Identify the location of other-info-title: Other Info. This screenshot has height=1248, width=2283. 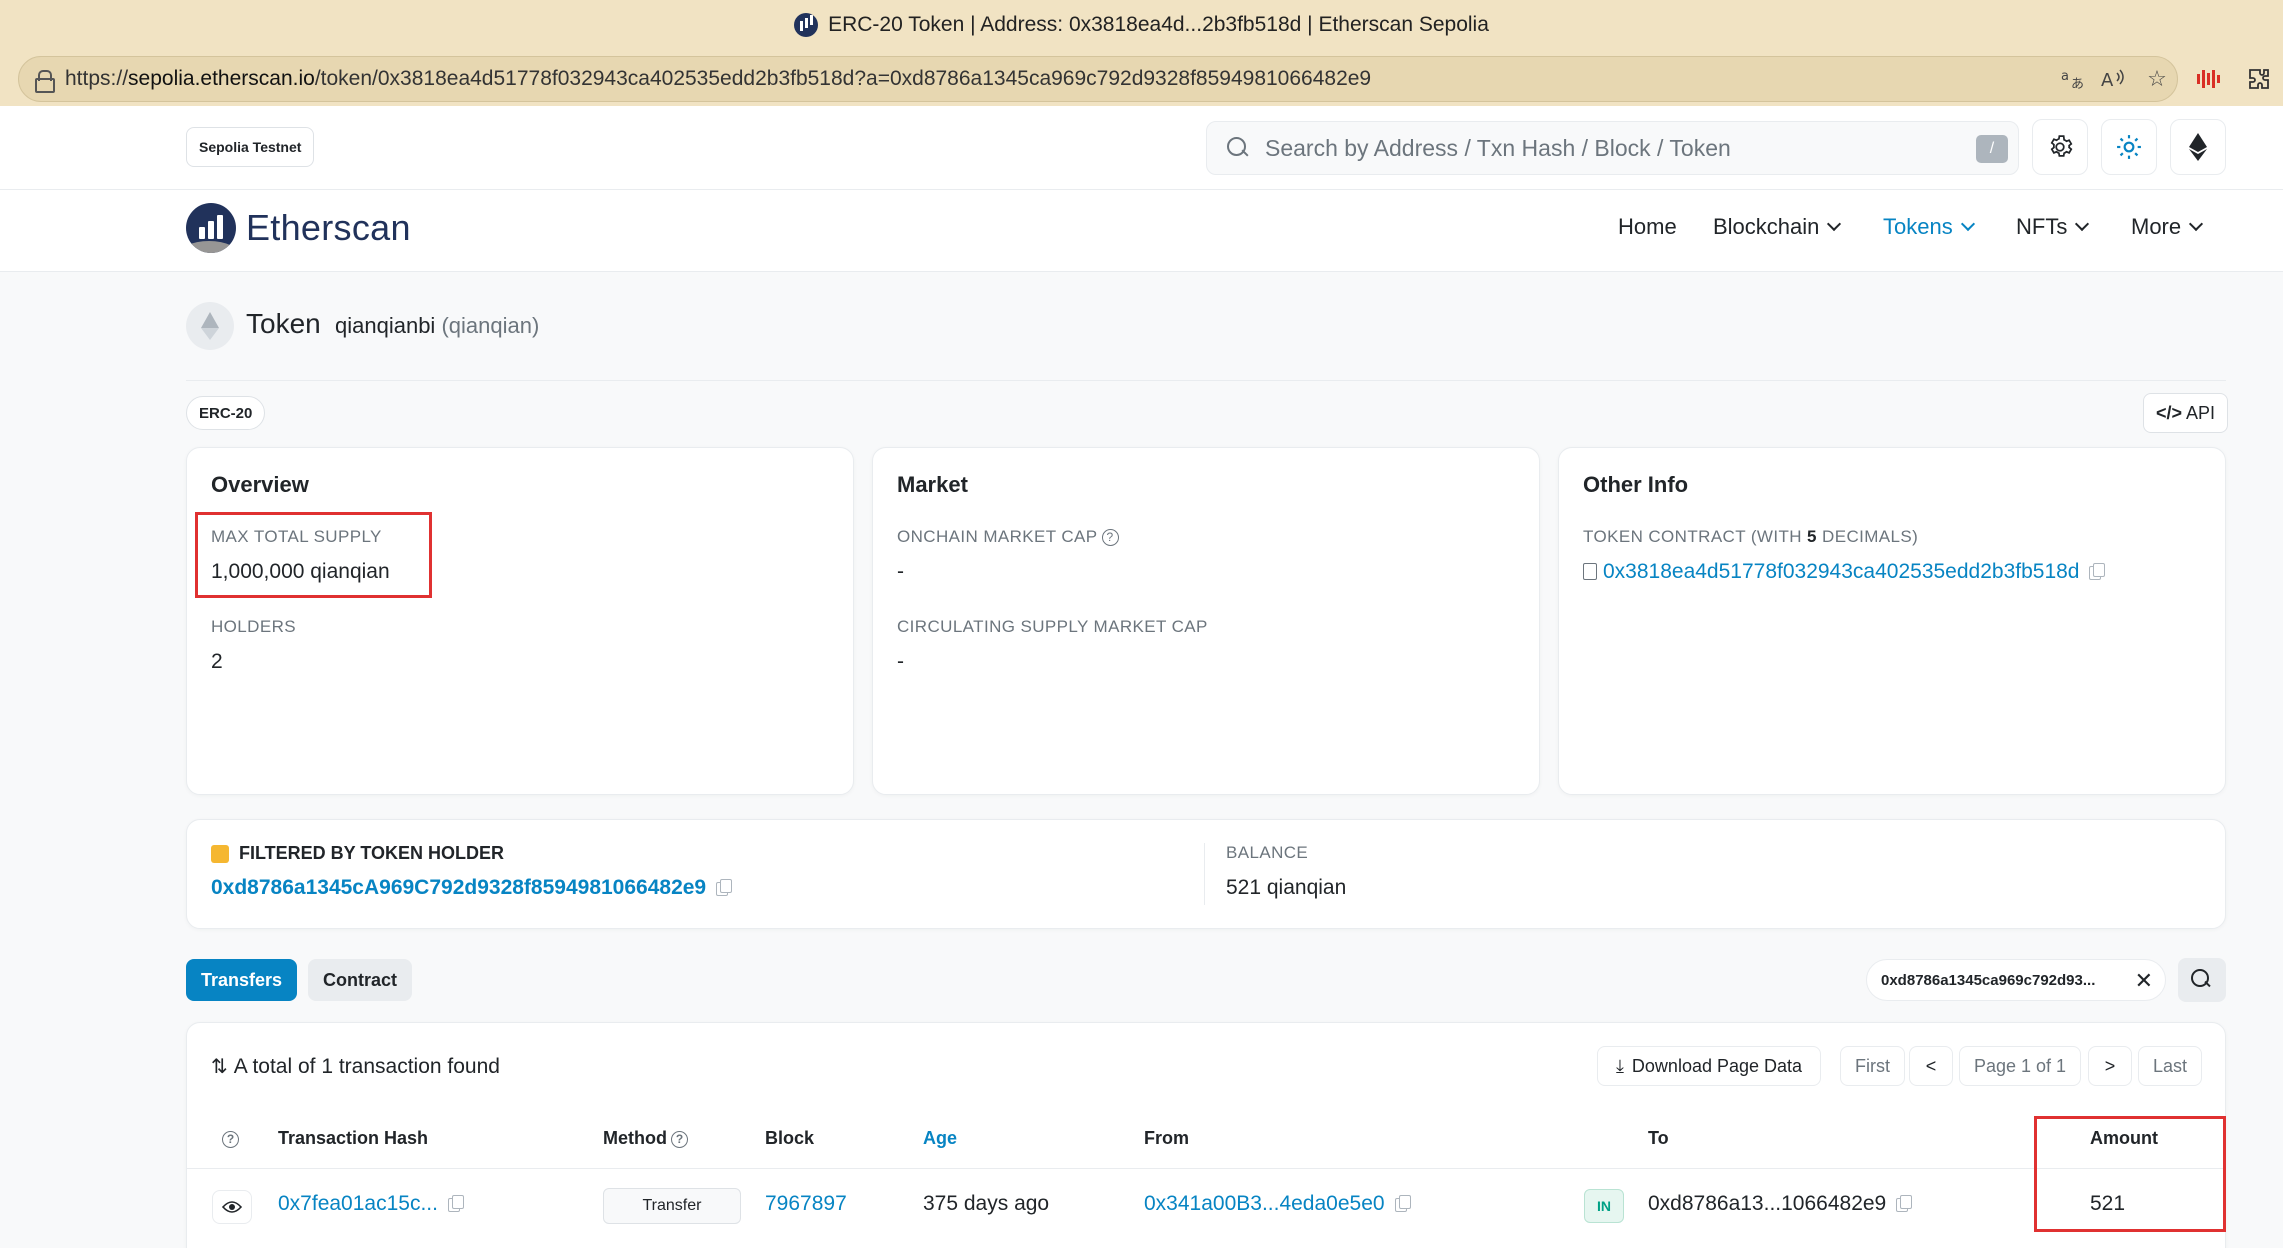
(1636, 484).